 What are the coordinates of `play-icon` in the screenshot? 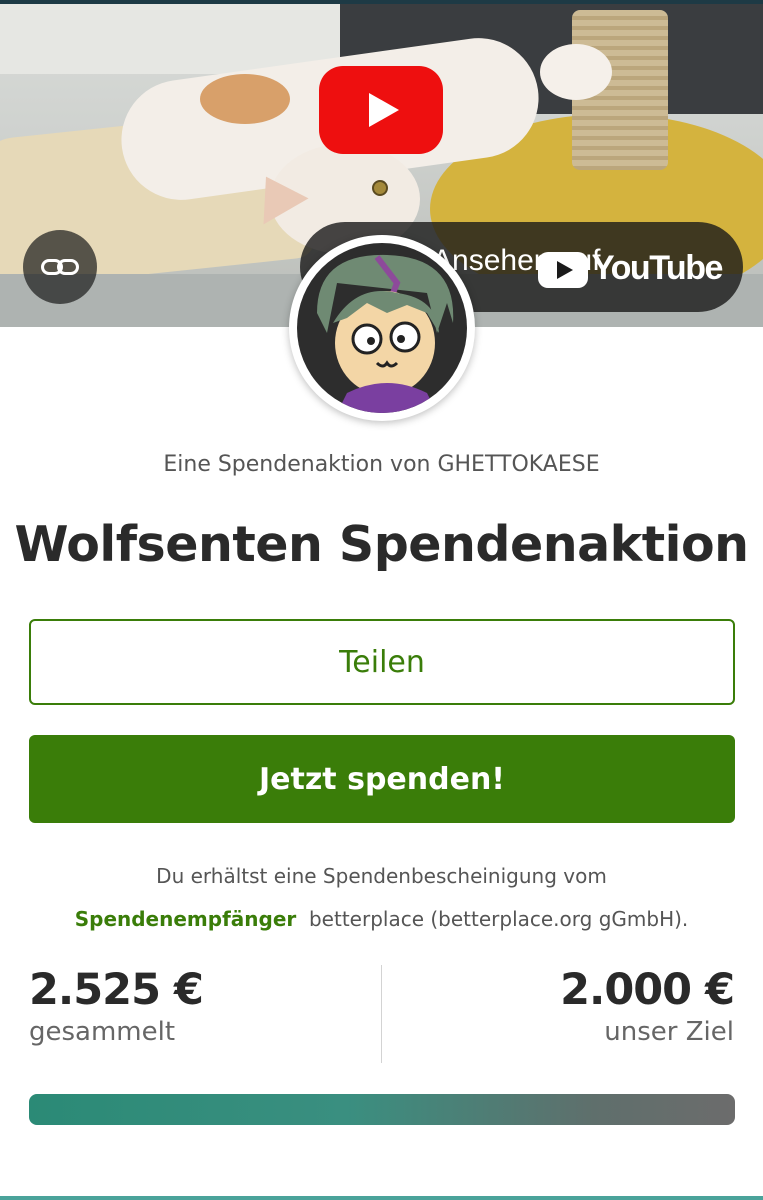 It's located at (381, 110).